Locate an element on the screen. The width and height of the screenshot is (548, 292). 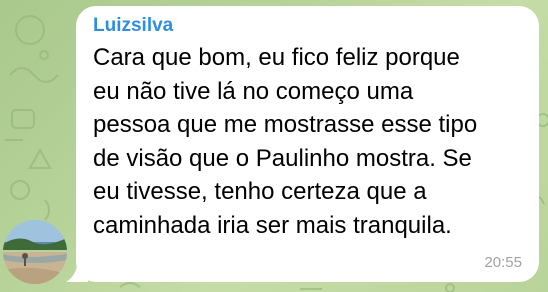
beach-photo-avatar is located at coordinates (35, 252).